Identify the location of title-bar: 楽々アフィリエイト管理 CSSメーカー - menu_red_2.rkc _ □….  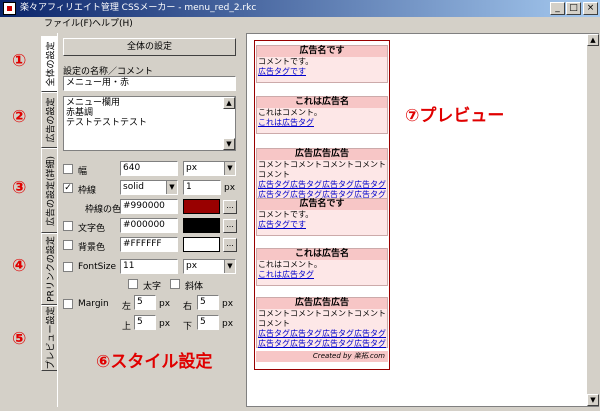
(300, 8).